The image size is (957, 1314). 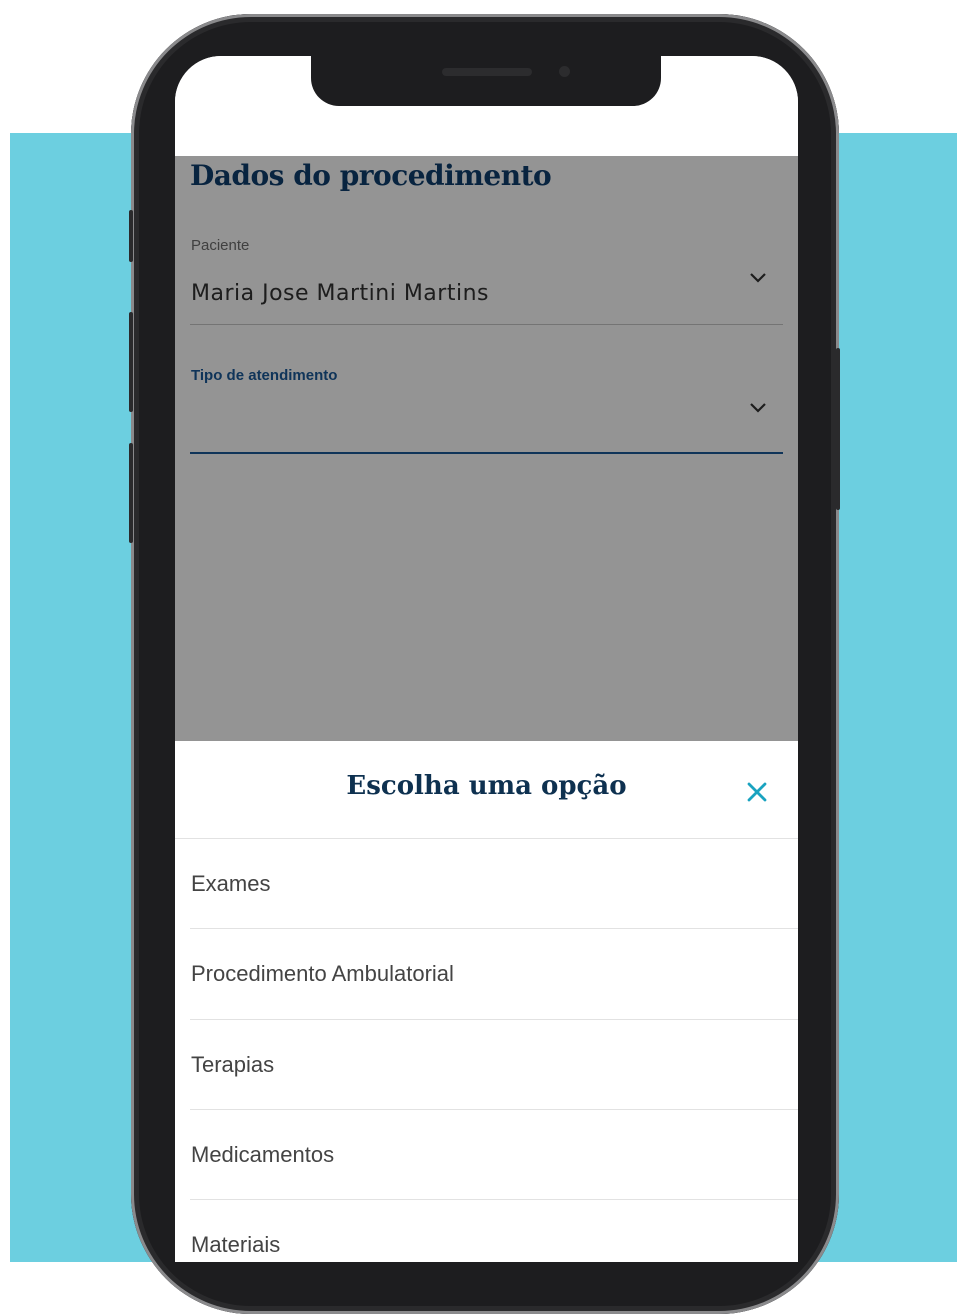 What do you see at coordinates (757, 792) in the screenshot?
I see `close-icon` at bounding box center [757, 792].